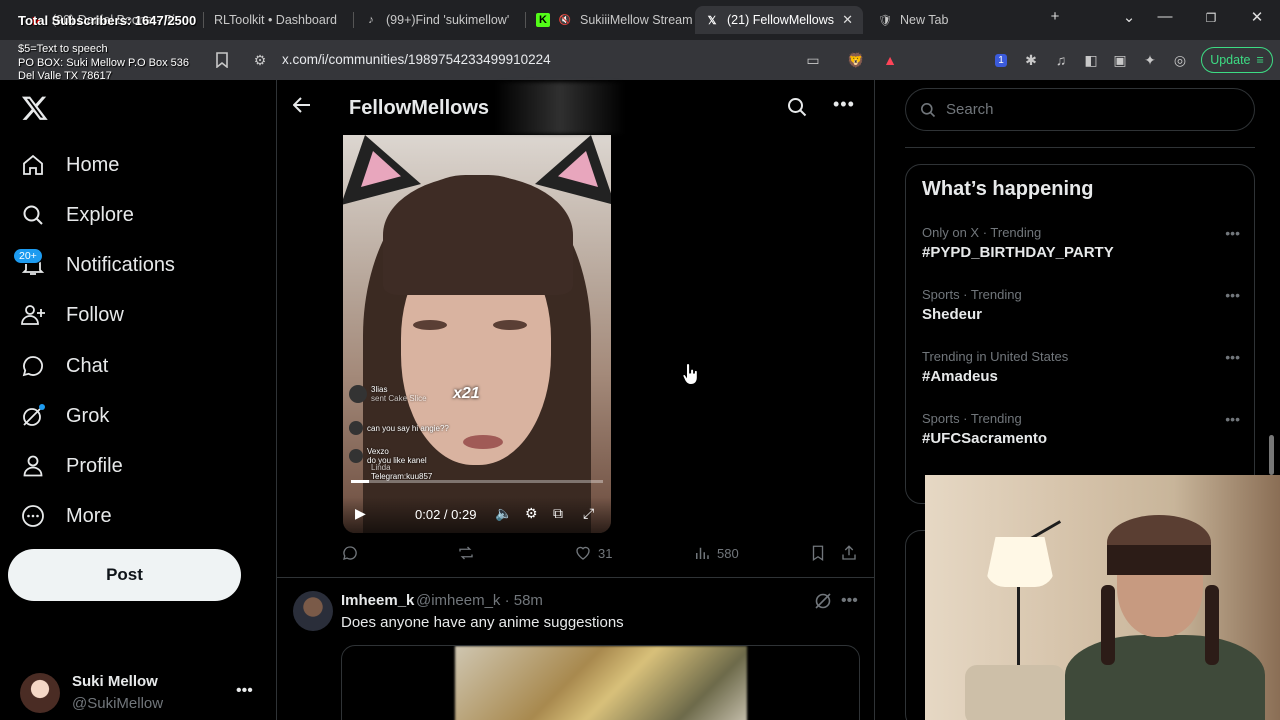 Image resolution: width=1280 pixels, height=720 pixels. What do you see at coordinates (124, 575) in the screenshot?
I see `post-button: Post` at bounding box center [124, 575].